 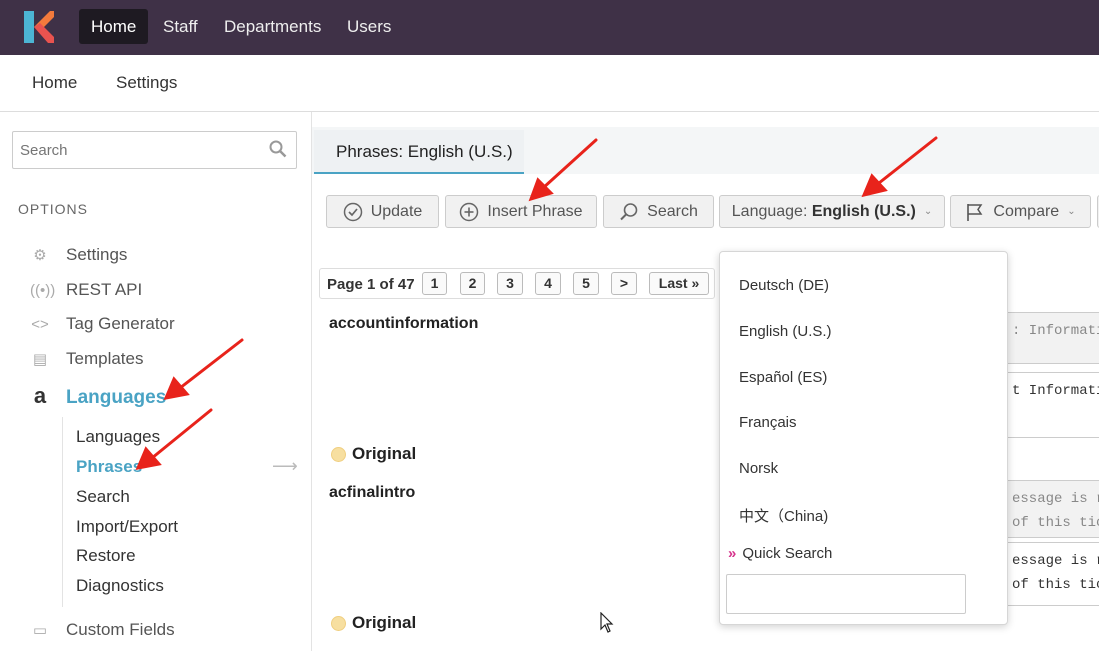 I want to click on form-icon: ▭, so click(x=40, y=630).